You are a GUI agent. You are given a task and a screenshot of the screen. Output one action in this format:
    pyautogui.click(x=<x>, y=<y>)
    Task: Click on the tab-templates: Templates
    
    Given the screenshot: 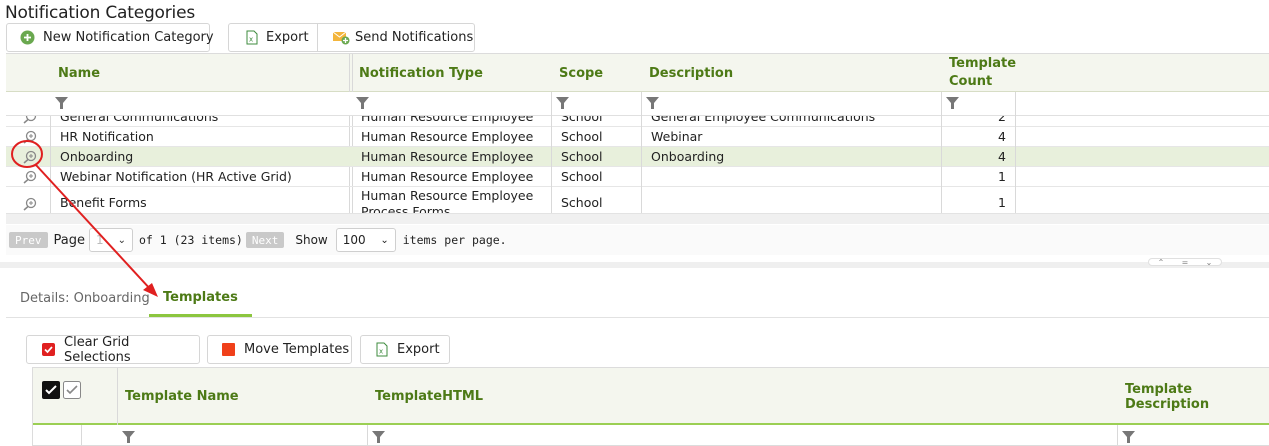 What is the action you would take?
    pyautogui.click(x=200, y=298)
    